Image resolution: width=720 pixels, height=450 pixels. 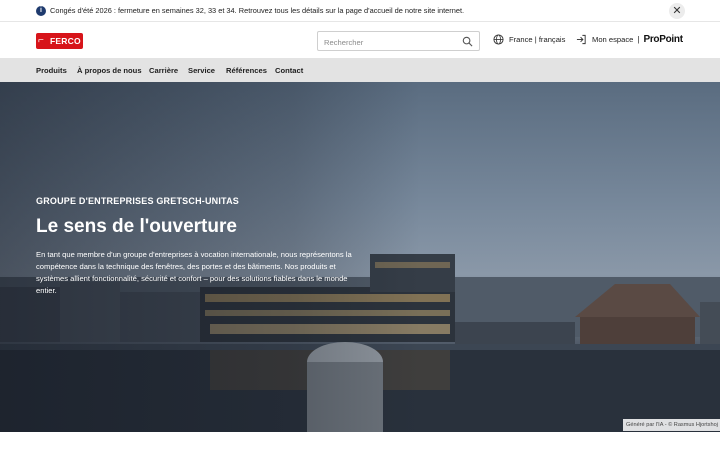 I want to click on hero-title: Le sens de l'ouverture, so click(x=136, y=226).